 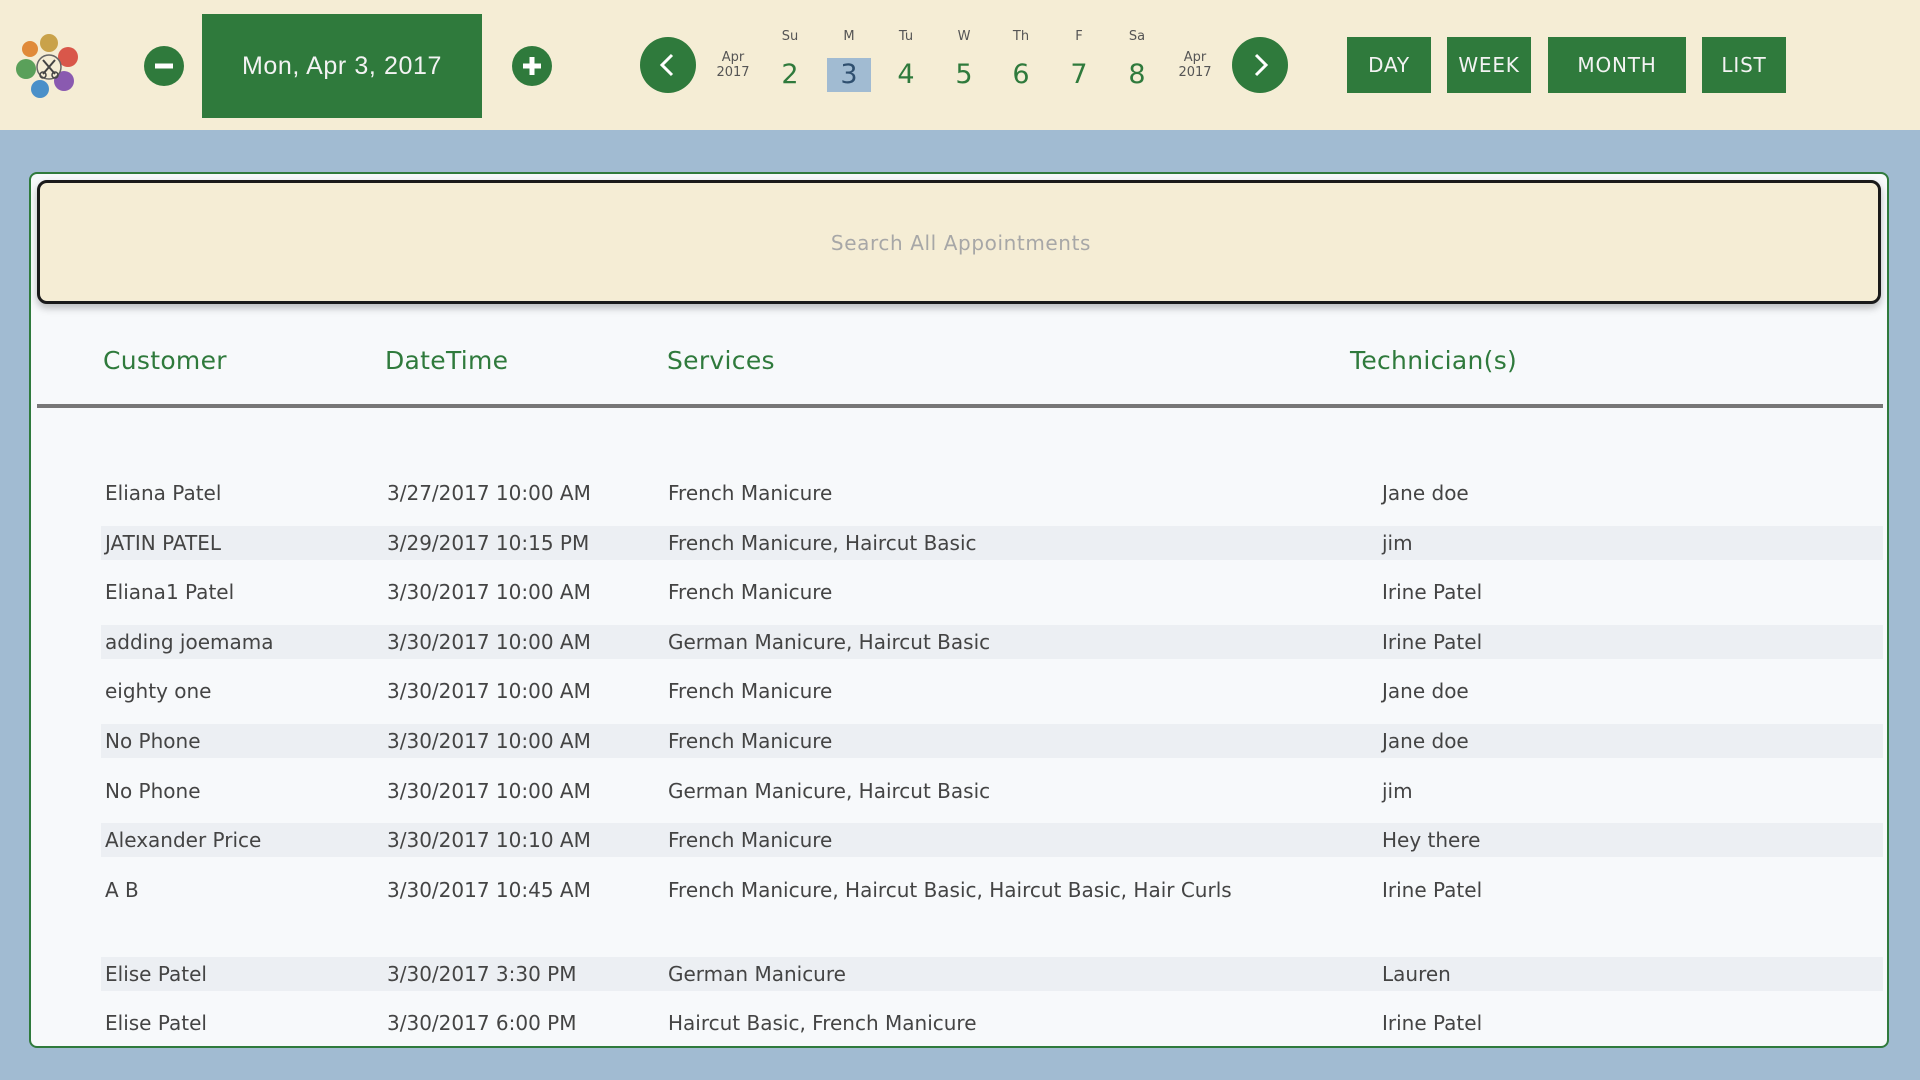 I want to click on day-abbr: Su, so click(x=790, y=36).